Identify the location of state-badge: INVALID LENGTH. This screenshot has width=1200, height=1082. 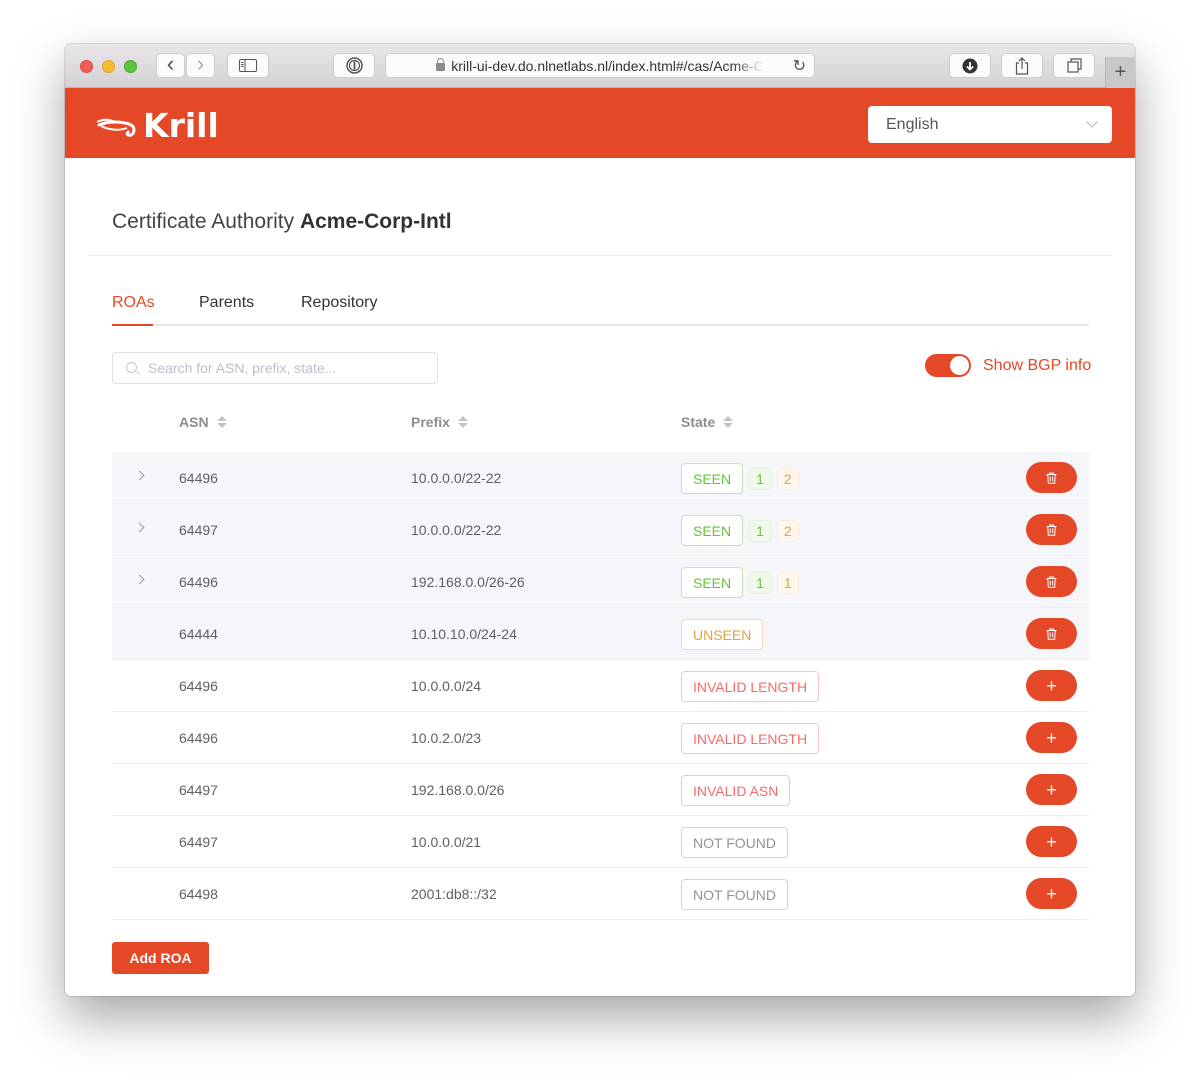
(750, 738).